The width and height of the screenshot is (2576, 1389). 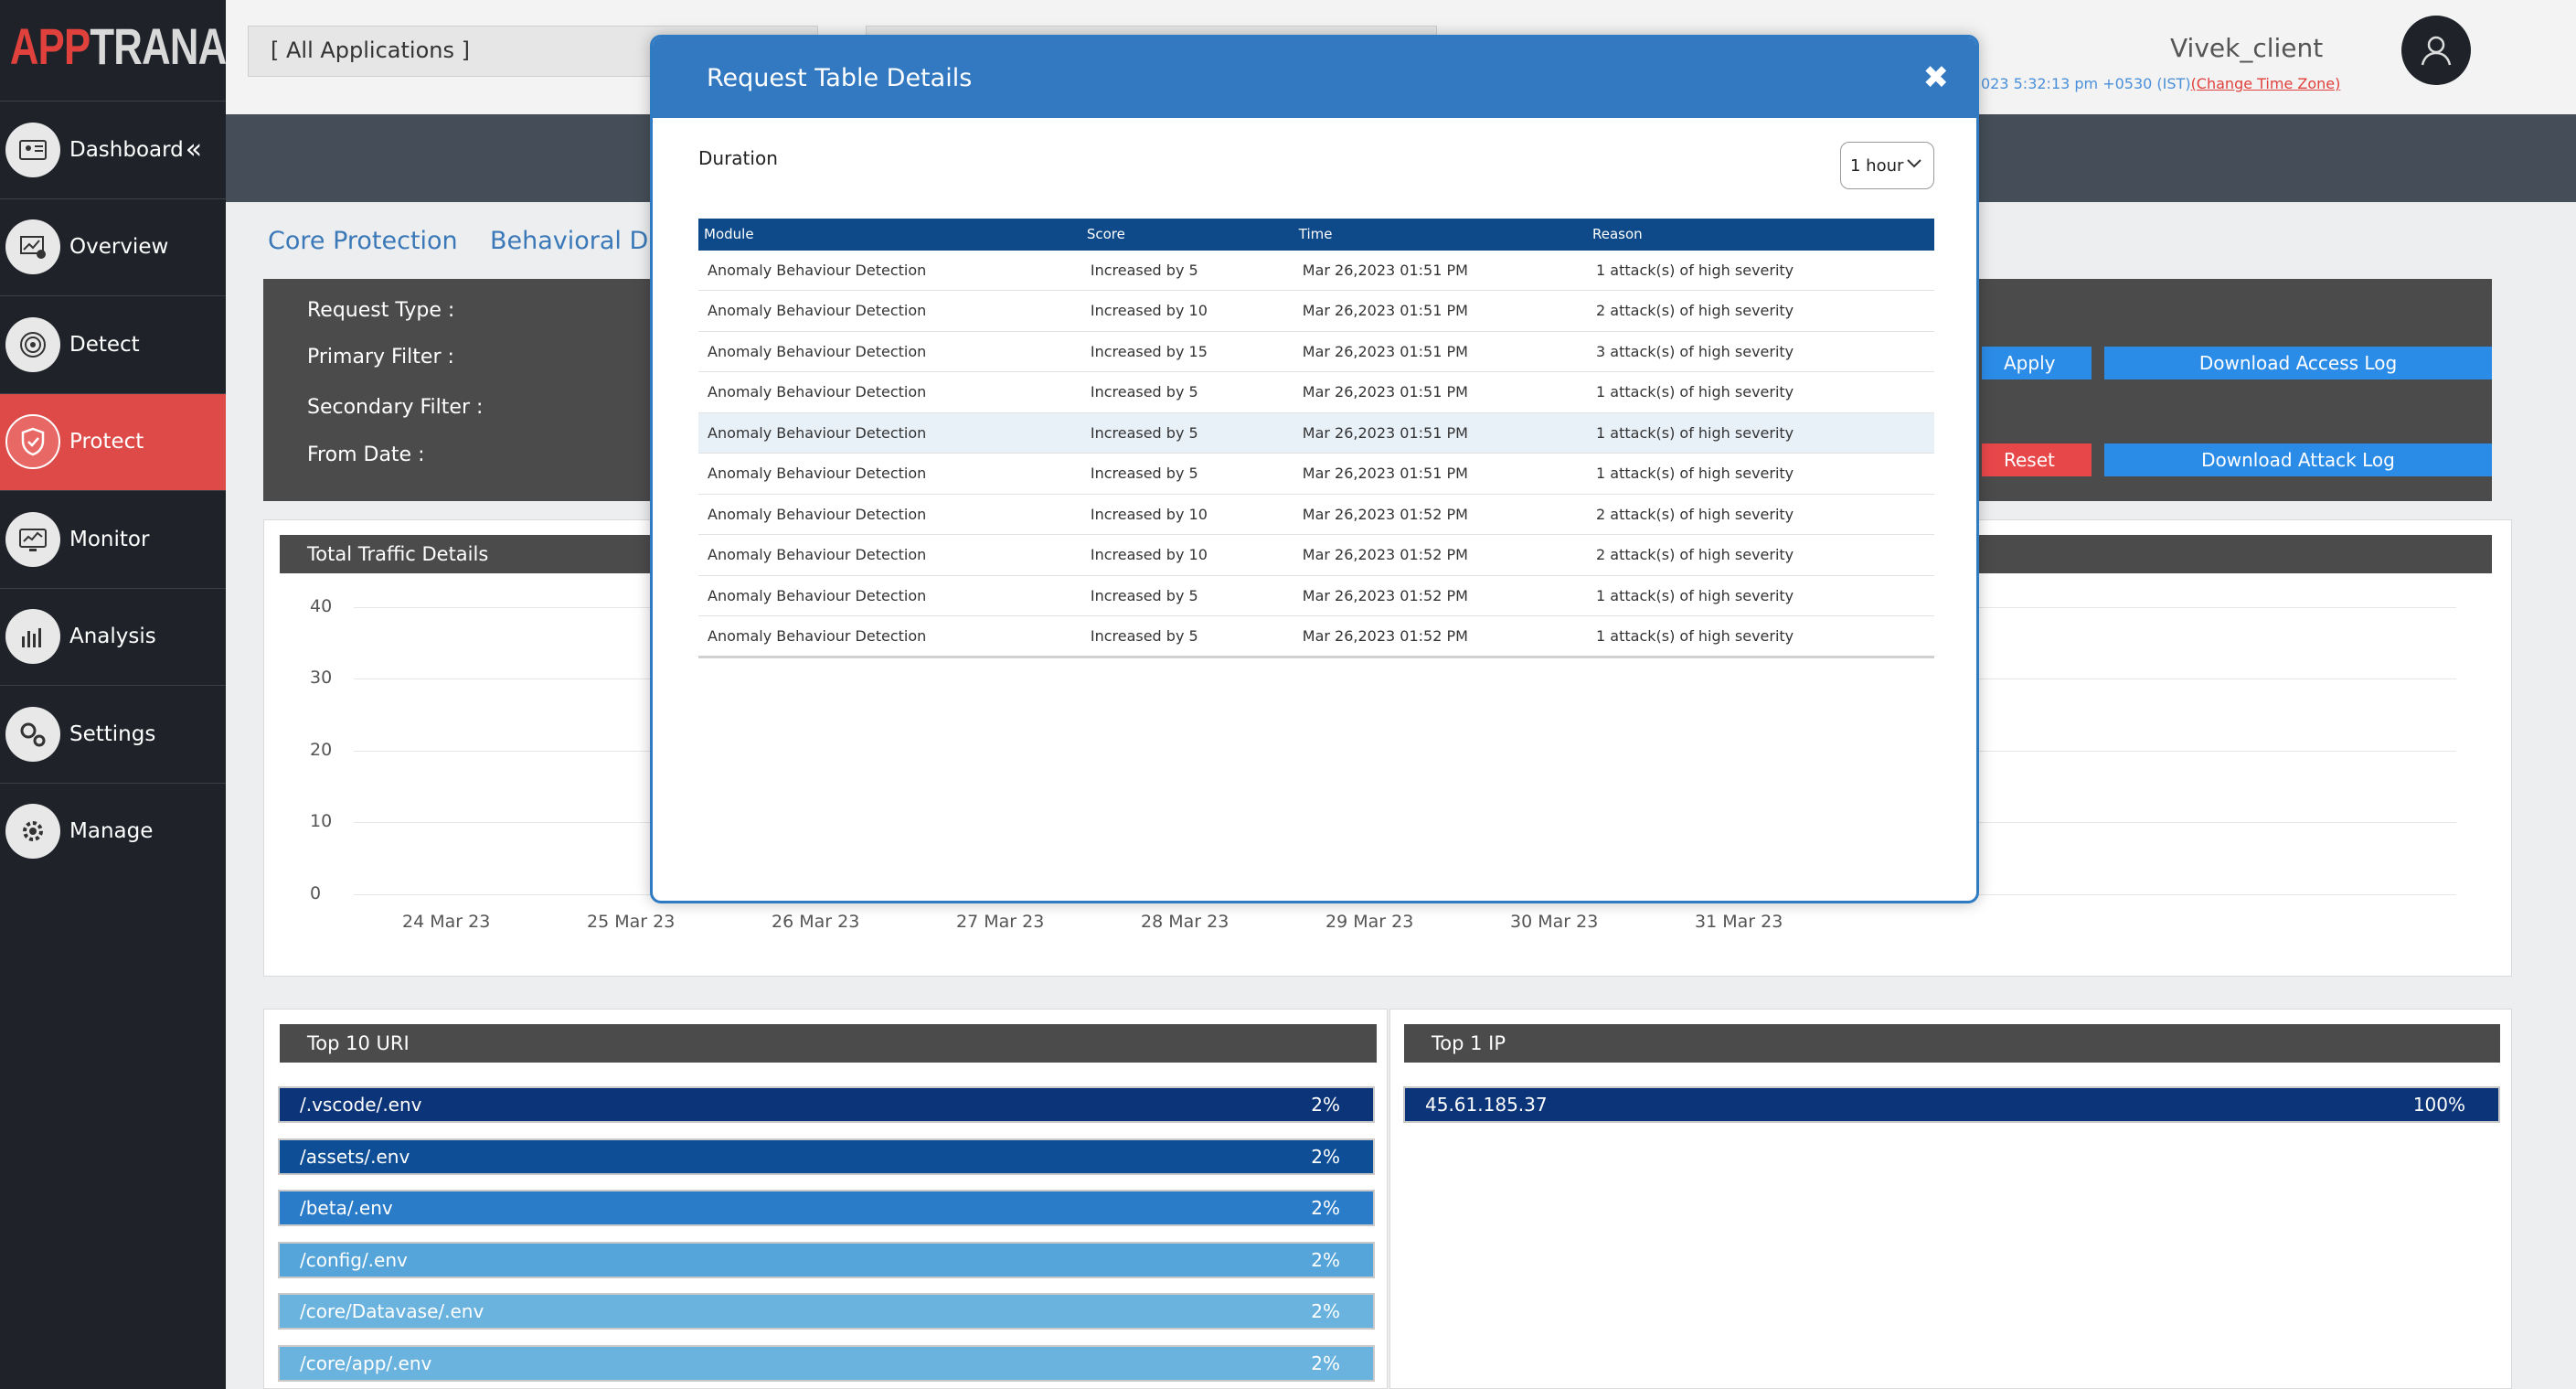 What do you see at coordinates (105, 344) in the screenshot?
I see `sidebar-item-label: Detect` at bounding box center [105, 344].